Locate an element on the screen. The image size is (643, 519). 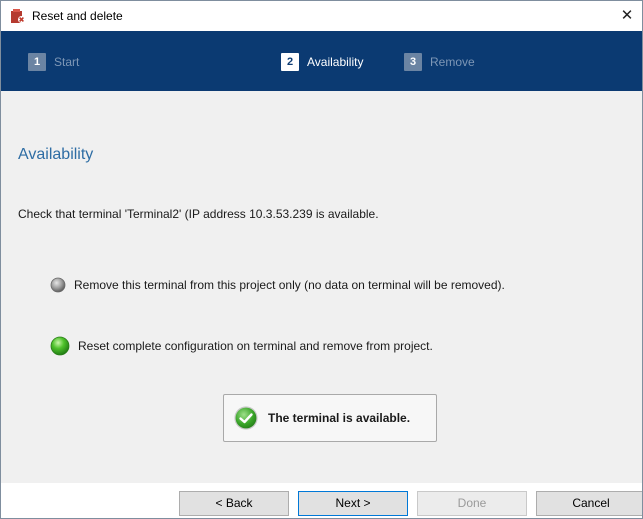
wizard-step-bar: 1 Start 2 Availability 3 Remove is located at coordinates (321, 61).